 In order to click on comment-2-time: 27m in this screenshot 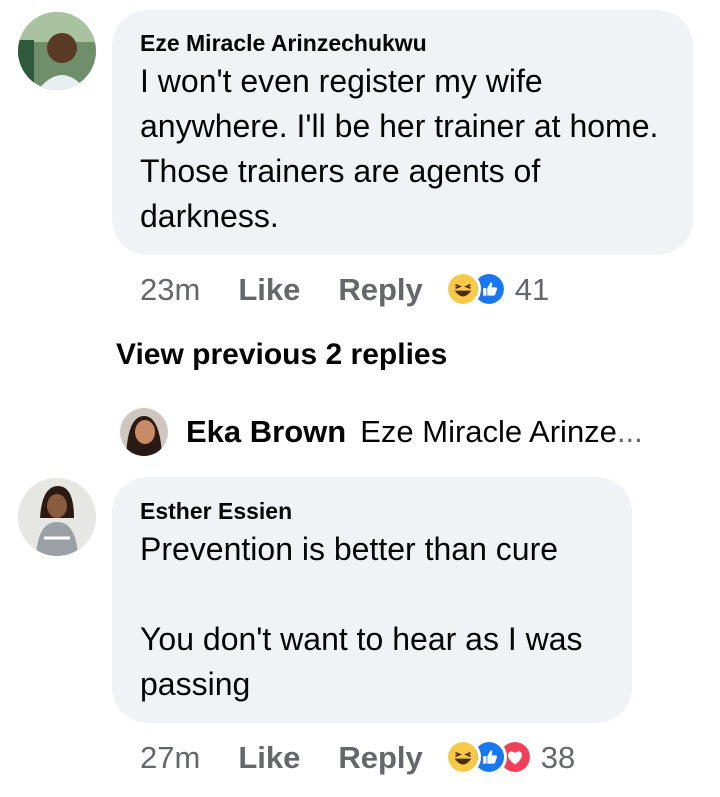, I will do `click(170, 757)`.